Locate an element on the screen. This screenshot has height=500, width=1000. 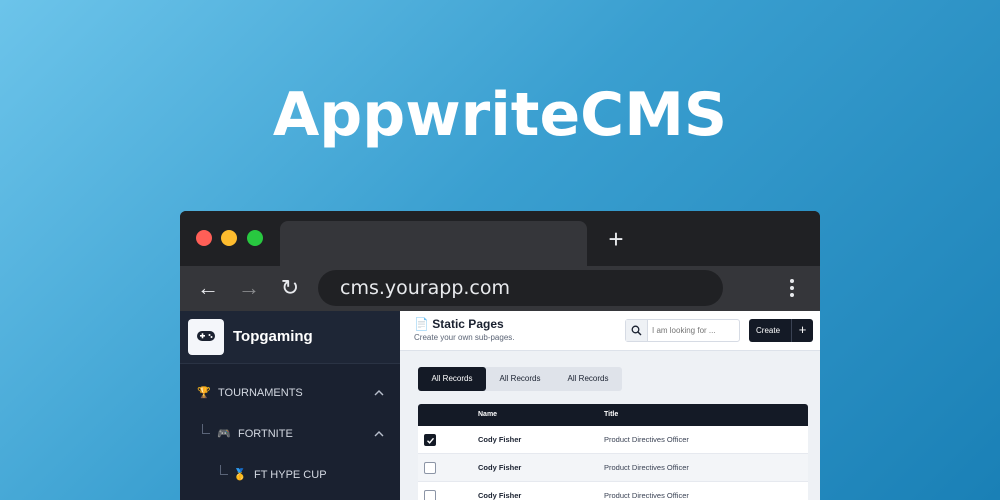
records-tabs: All Records All Records All Records is located at coordinates (520, 379).